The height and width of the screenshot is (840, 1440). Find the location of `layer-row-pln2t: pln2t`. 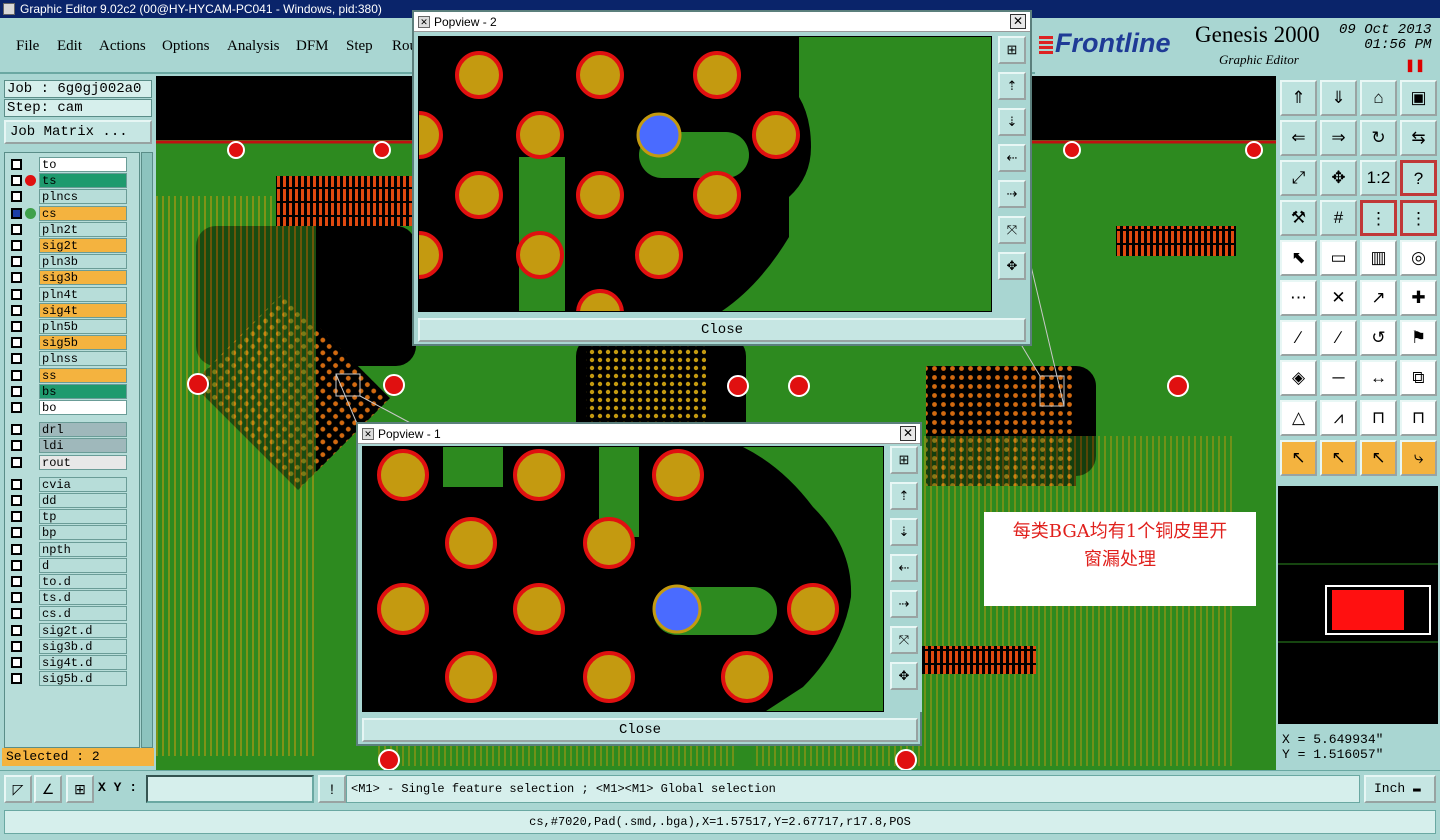

layer-row-pln2t: pln2t is located at coordinates (73, 229).